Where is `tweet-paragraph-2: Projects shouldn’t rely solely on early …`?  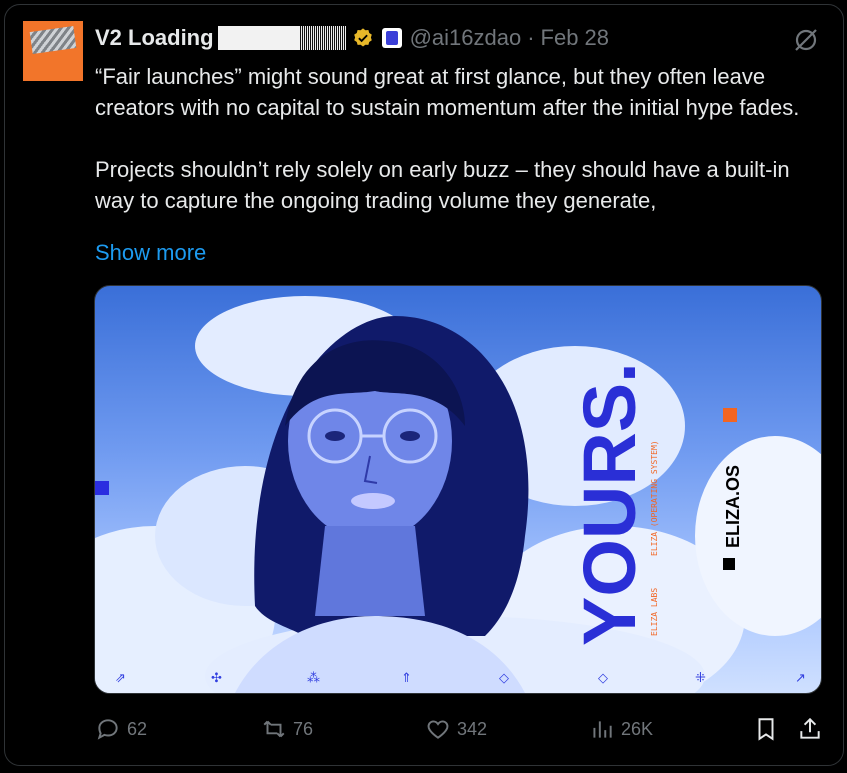 tweet-paragraph-2: Projects shouldn’t rely solely on early … is located at coordinates (442, 185).